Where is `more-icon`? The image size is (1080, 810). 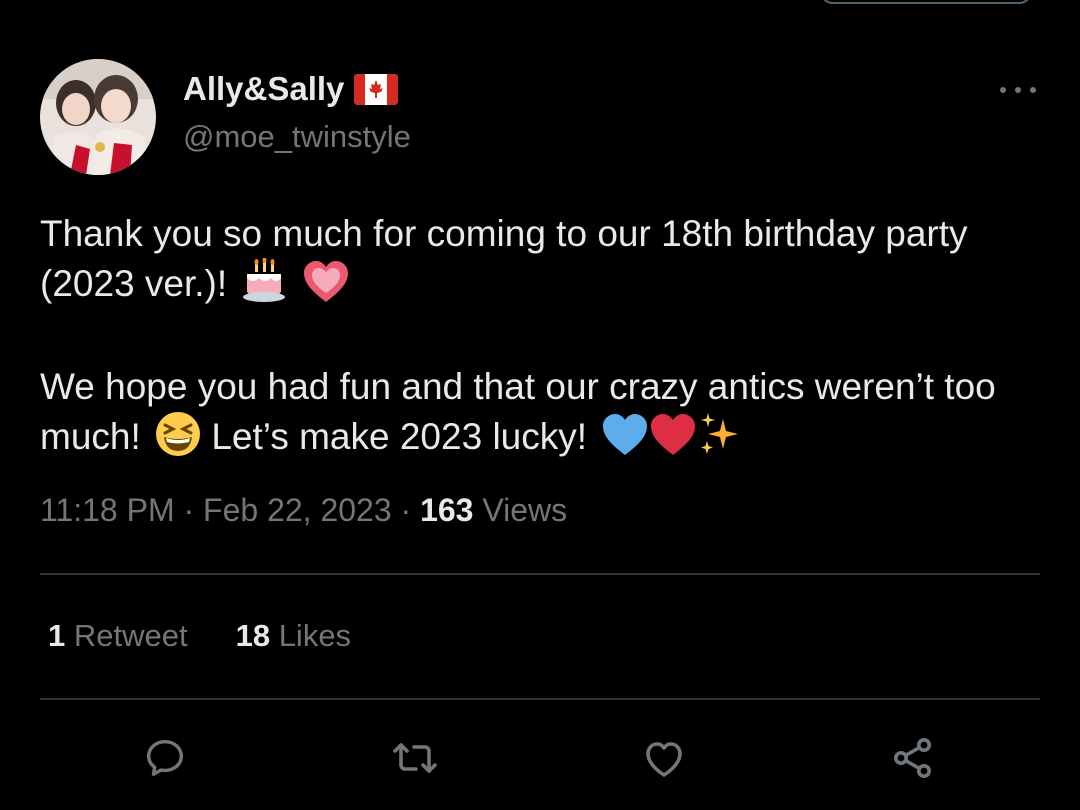
more-icon is located at coordinates (1003, 90).